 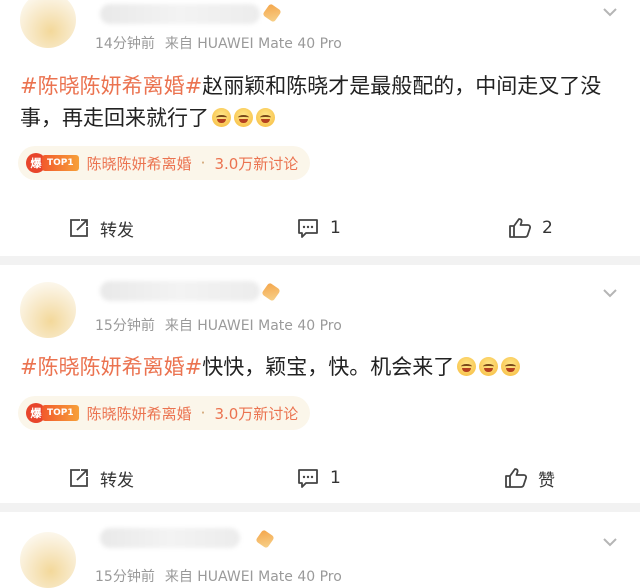 What do you see at coordinates (529, 478) in the screenshot?
I see `like-button: 赞` at bounding box center [529, 478].